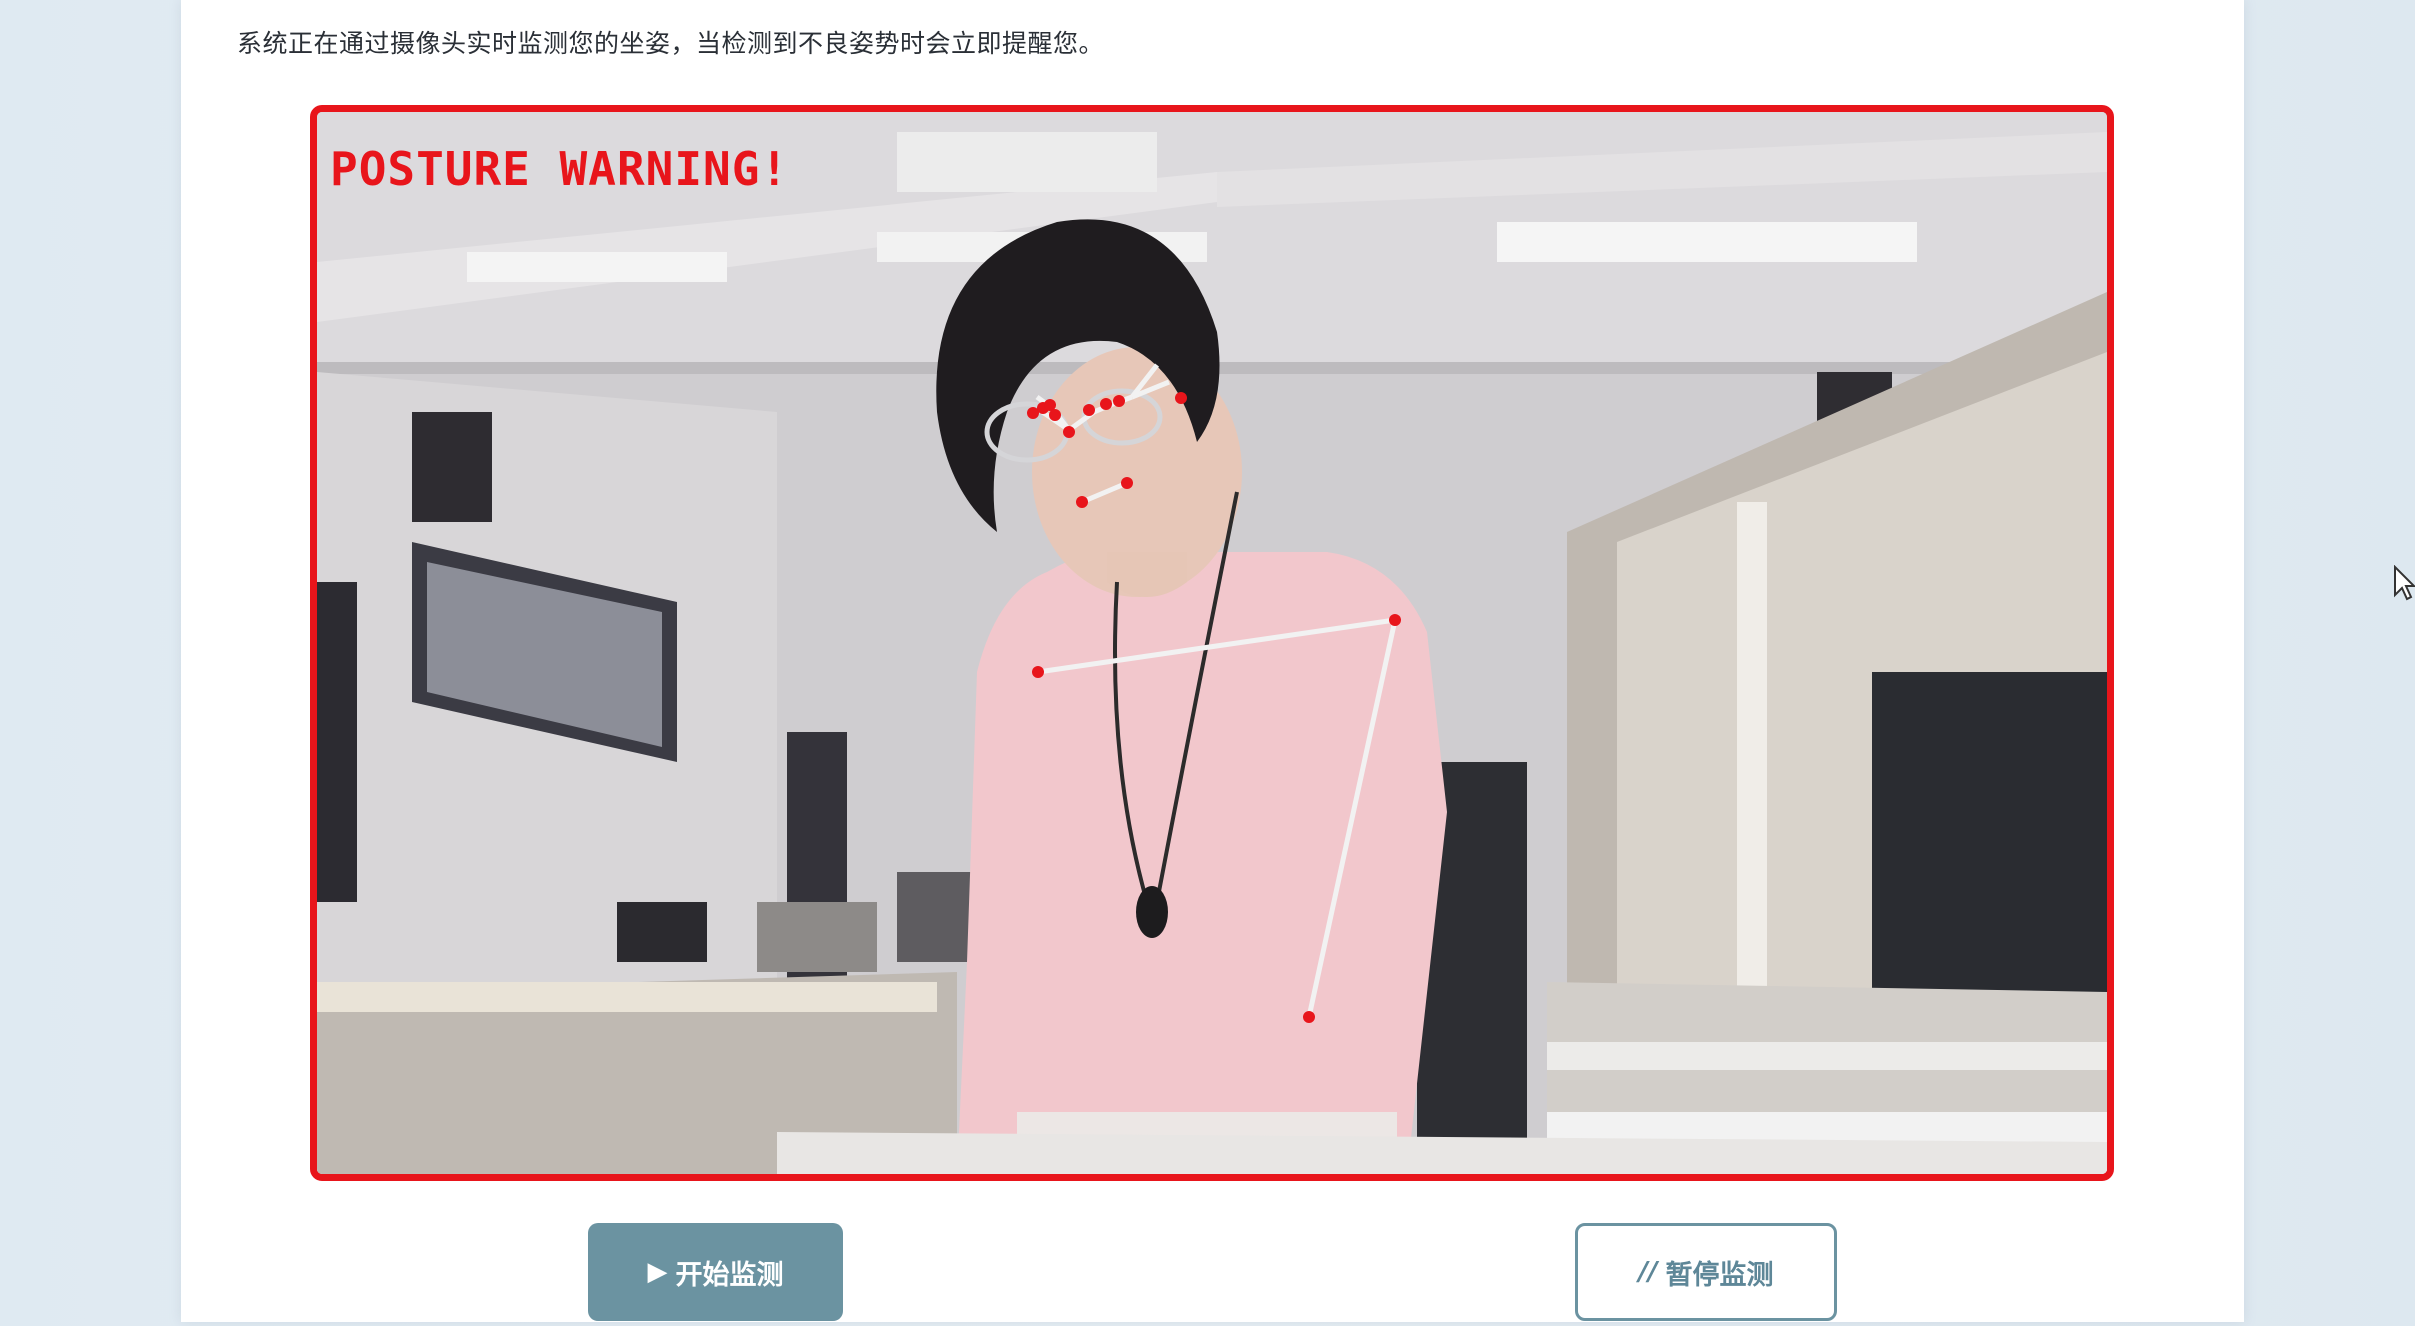 Image resolution: width=2415 pixels, height=1326 pixels. Describe the element at coordinates (560, 169) in the screenshot. I see `posture-warning-label: POSTURE WARNING!` at that location.